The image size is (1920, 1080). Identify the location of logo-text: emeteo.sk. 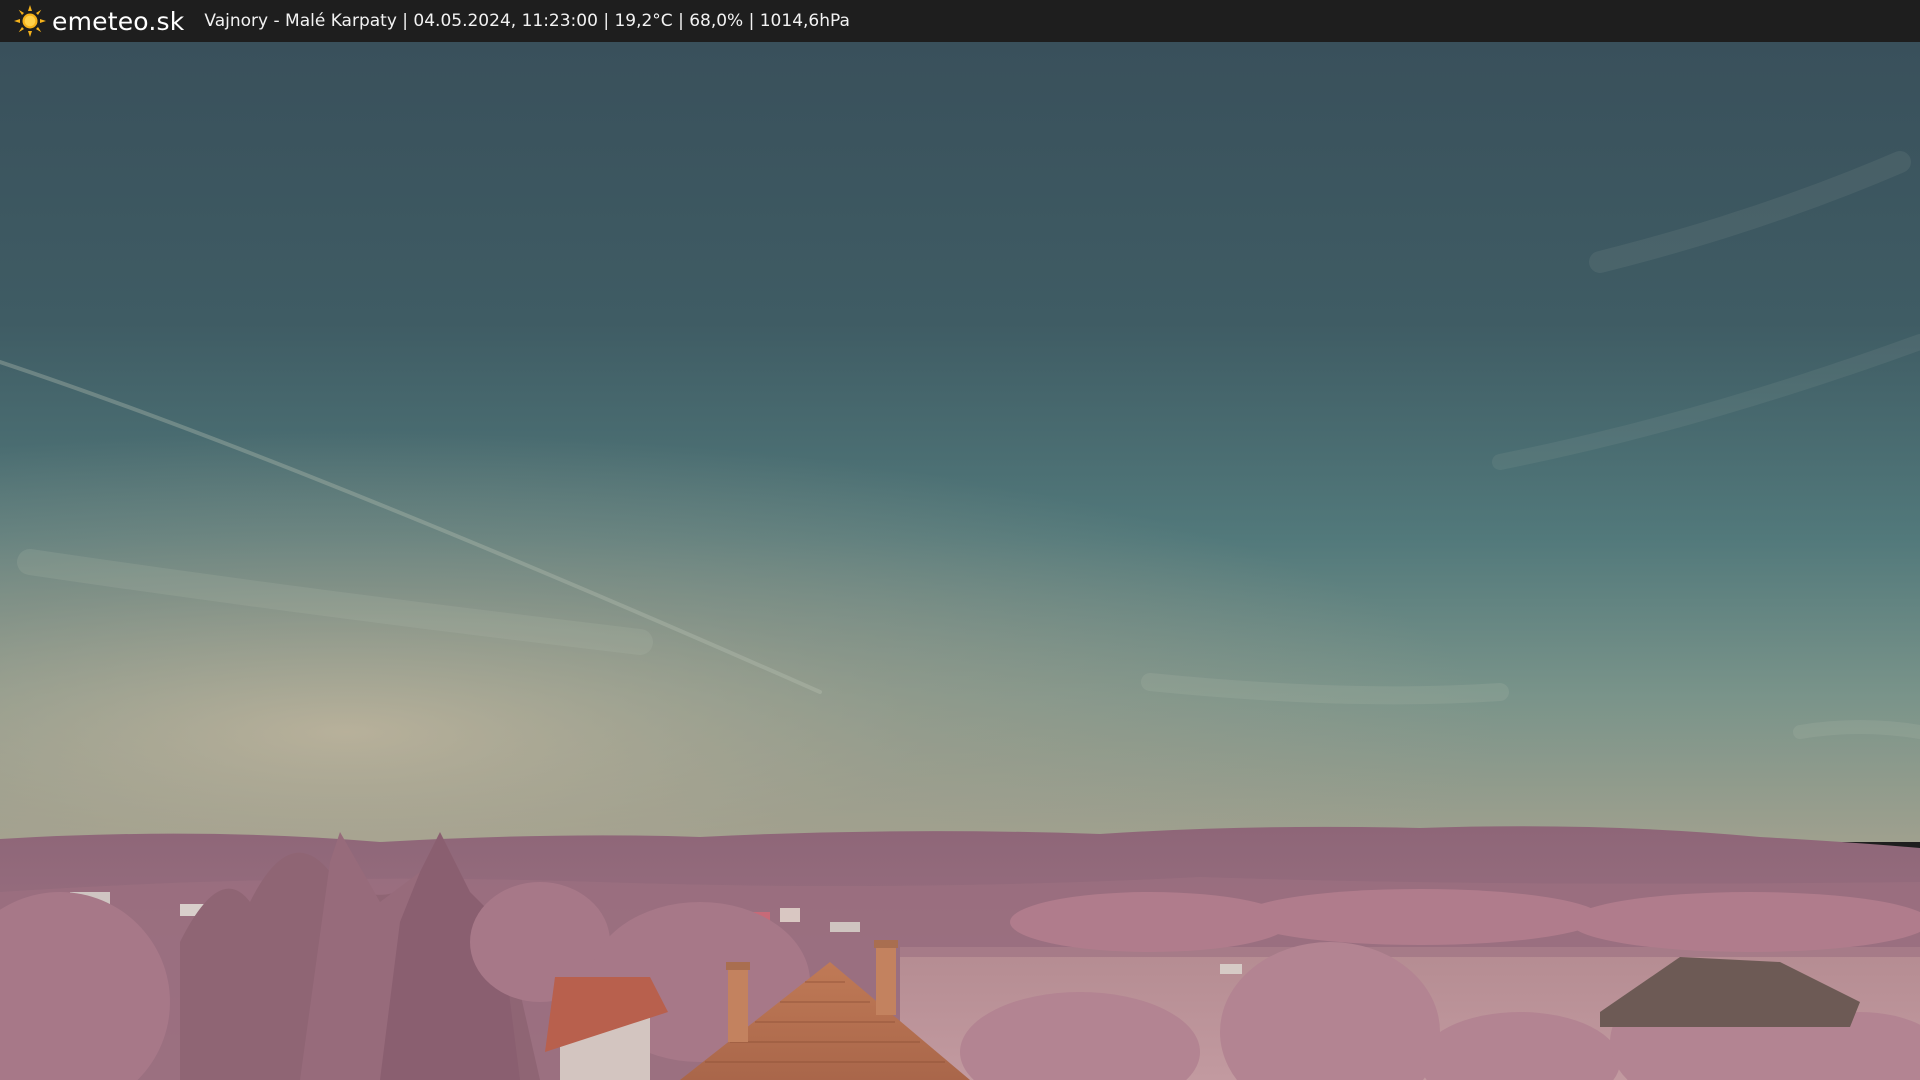
(118, 21).